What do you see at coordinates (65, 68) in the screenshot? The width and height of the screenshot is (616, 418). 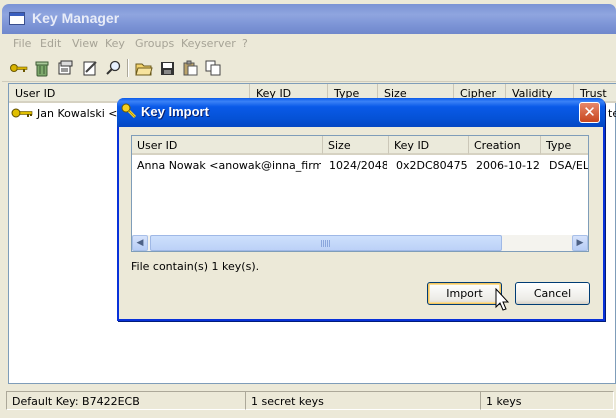 I see `properties-icon` at bounding box center [65, 68].